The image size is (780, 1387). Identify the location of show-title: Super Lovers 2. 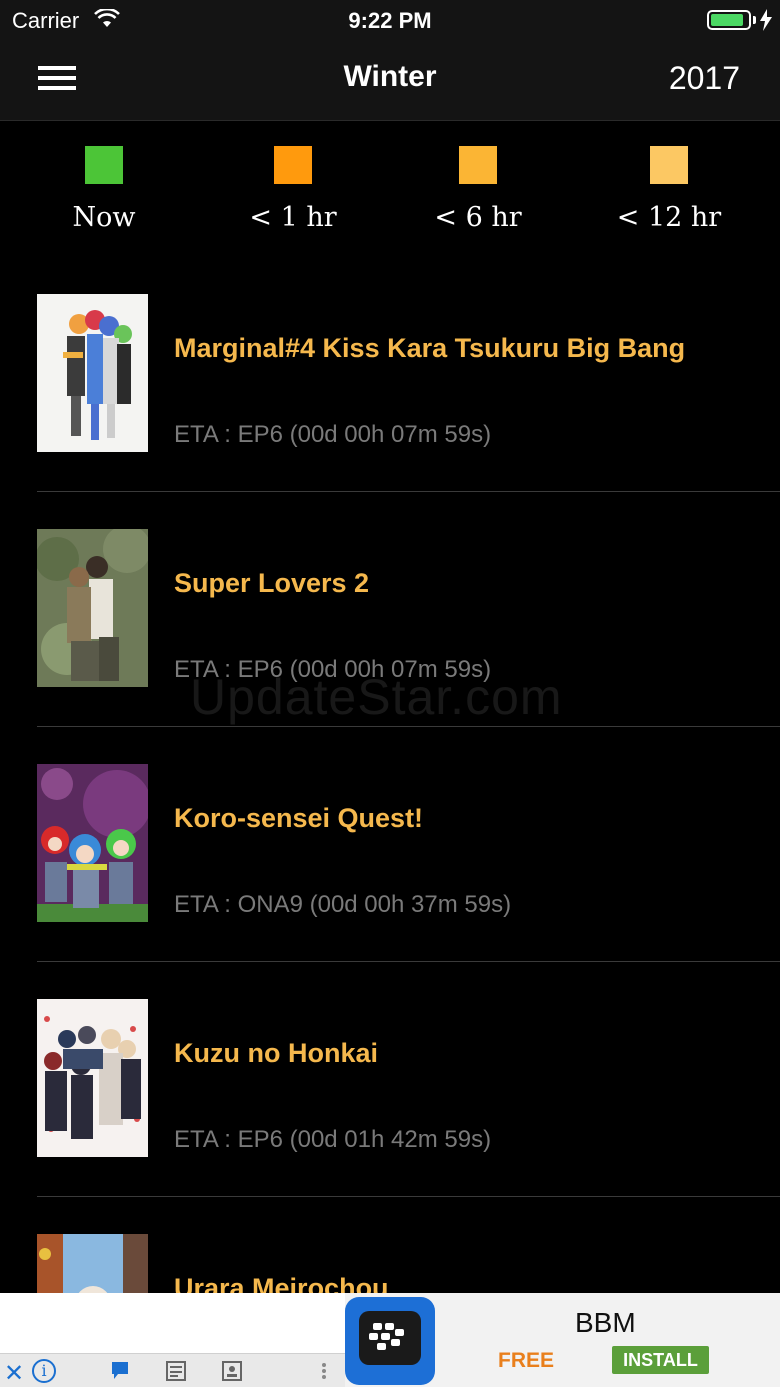
(272, 583).